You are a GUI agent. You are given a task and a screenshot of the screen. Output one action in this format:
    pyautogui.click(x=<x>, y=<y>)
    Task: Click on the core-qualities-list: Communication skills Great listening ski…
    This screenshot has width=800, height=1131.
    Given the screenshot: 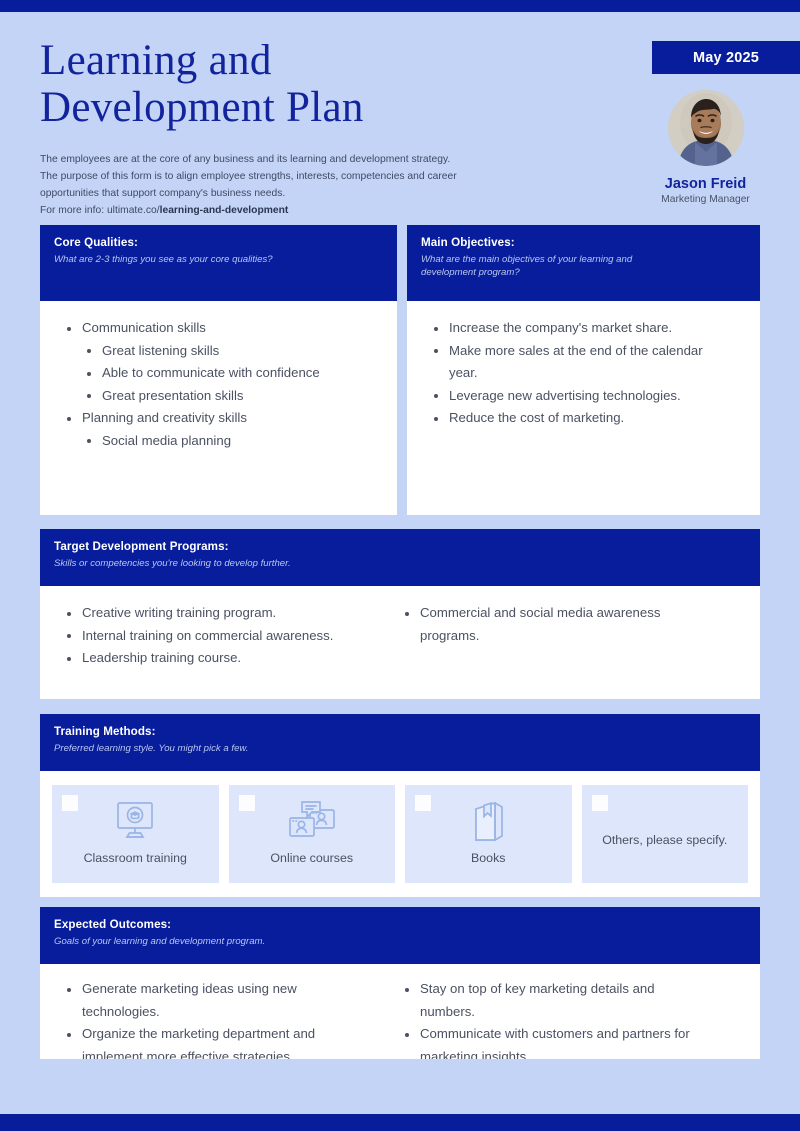 What is the action you would take?
    pyautogui.click(x=218, y=384)
    